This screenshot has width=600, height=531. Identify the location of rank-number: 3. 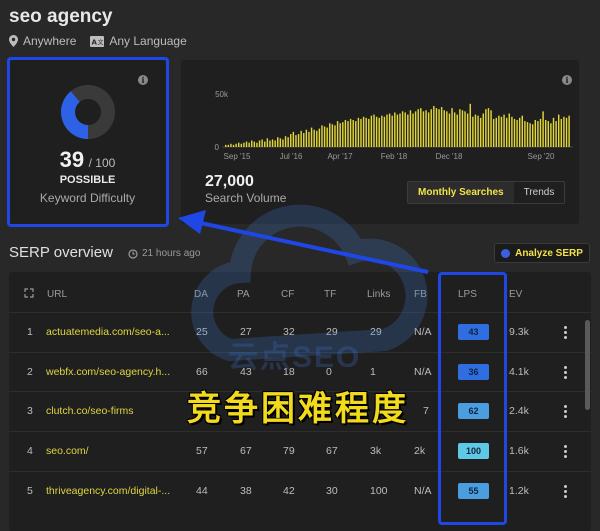
(30, 411).